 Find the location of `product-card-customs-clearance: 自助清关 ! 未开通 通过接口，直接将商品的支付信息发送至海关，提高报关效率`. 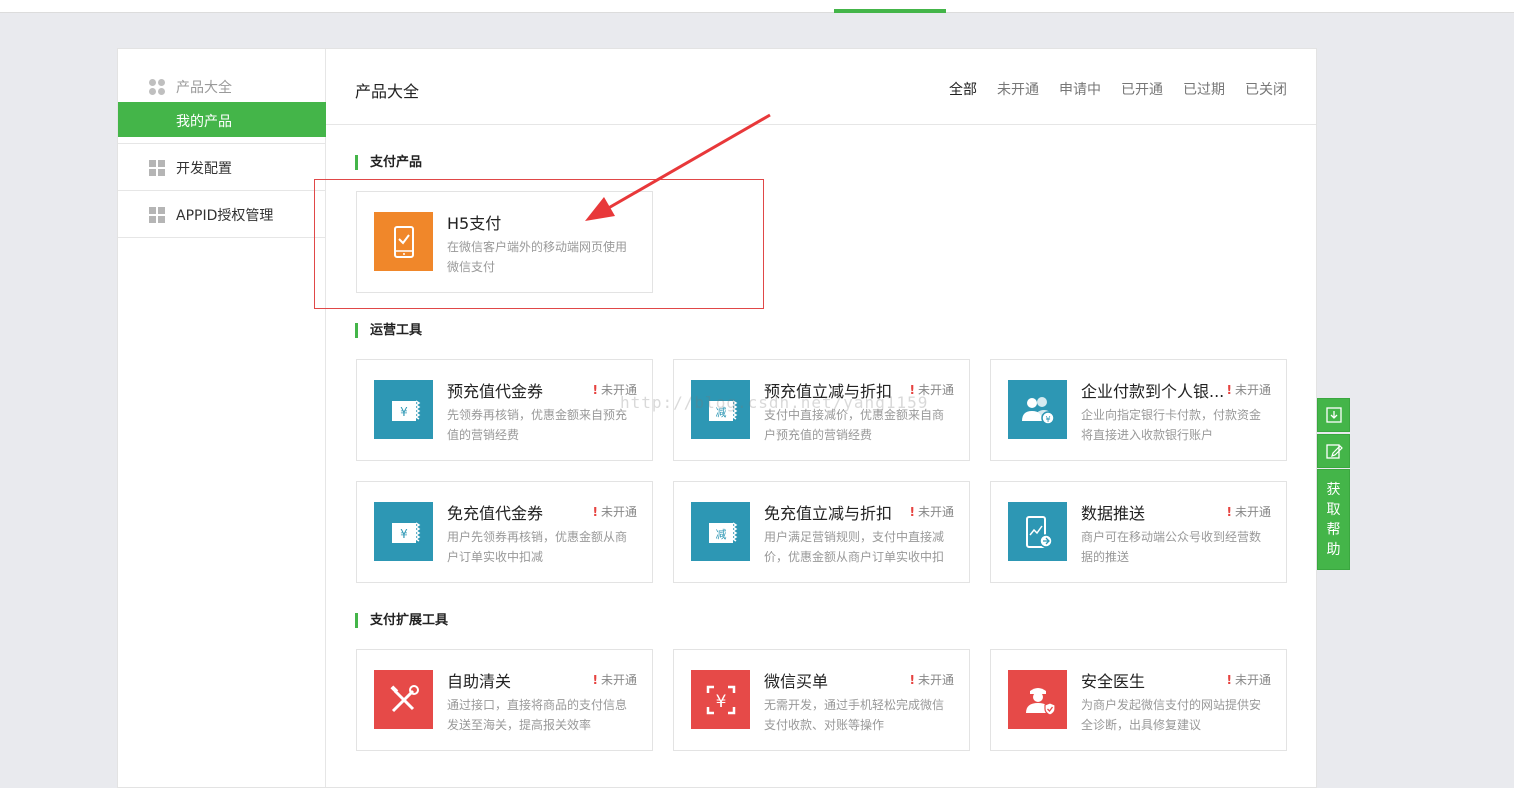

product-card-customs-clearance: 自助清关 ! 未开通 通过接口，直接将商品的支付信息发送至海关，提高报关效率 is located at coordinates (504, 700).